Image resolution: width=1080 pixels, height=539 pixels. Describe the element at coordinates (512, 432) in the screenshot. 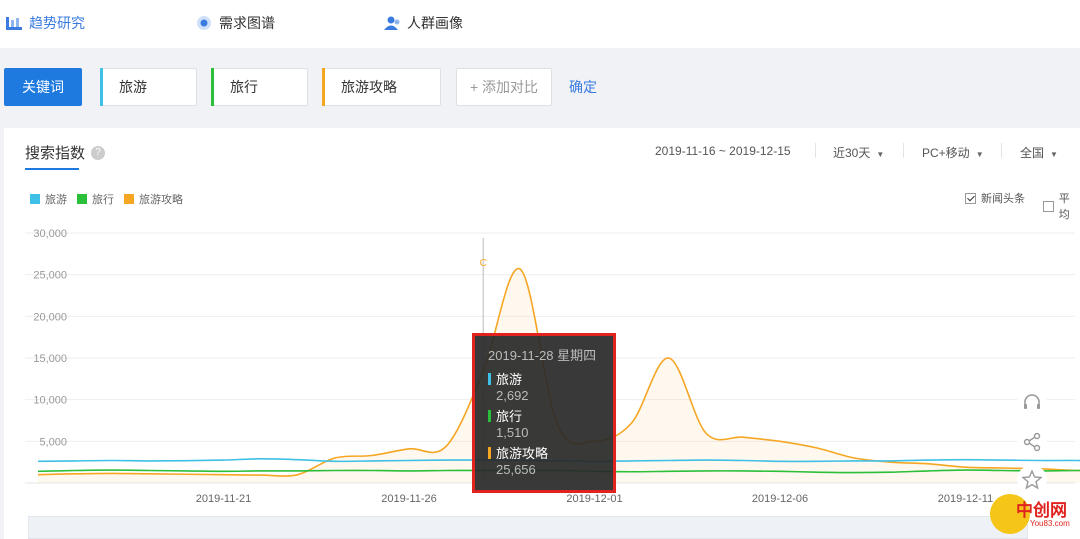

I see `tooltip-value: 1,510` at that location.